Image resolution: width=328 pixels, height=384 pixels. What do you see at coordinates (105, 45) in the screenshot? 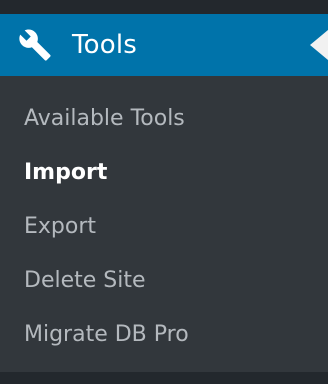
I see `tools-menu-title: Tools` at bounding box center [105, 45].